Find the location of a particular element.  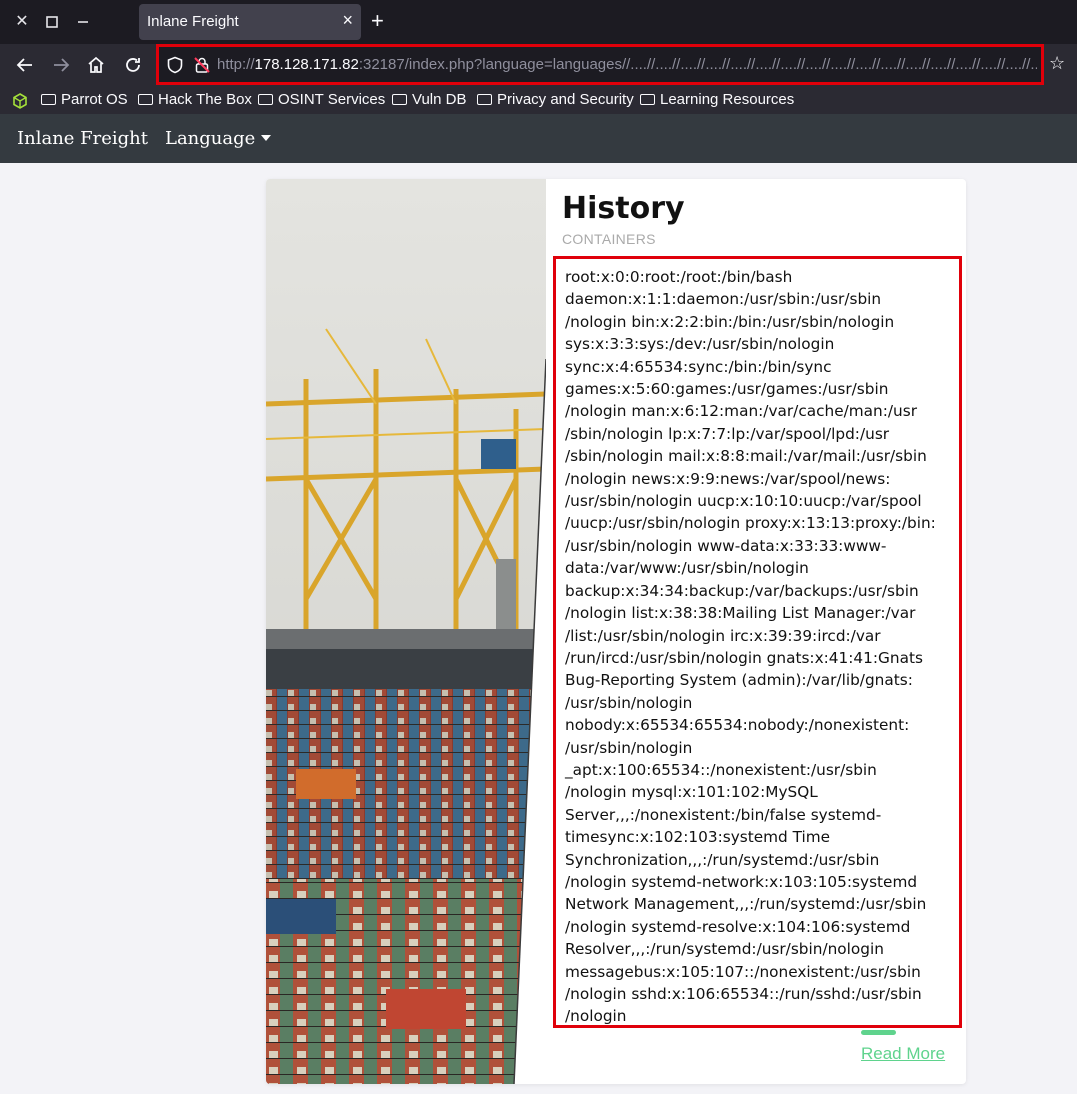

read-more-link: Read More is located at coordinates (903, 1054).